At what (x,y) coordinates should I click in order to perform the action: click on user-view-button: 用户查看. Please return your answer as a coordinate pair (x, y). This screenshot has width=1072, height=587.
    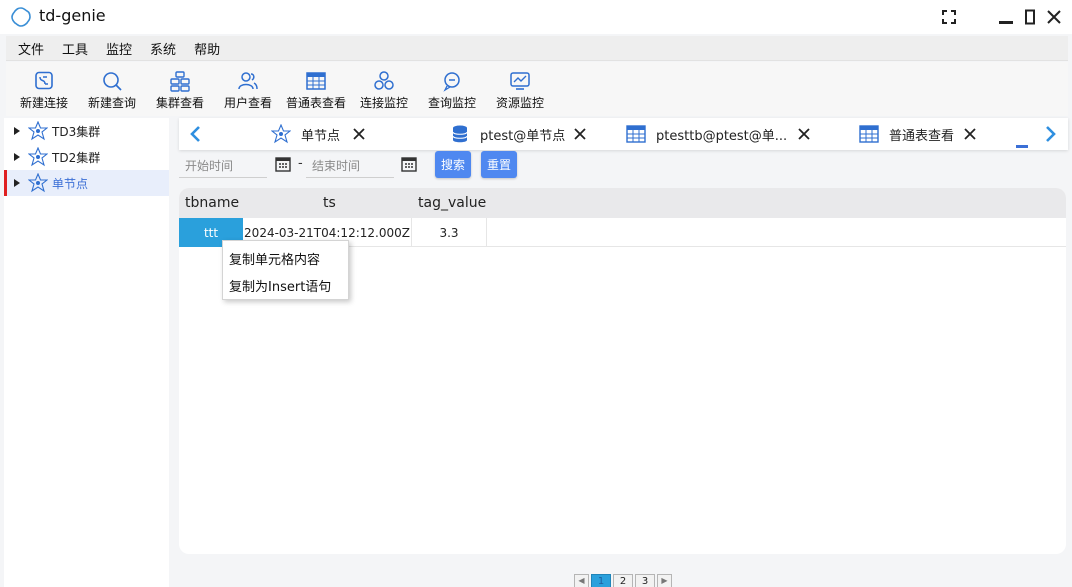
    Looking at the image, I should click on (248, 89).